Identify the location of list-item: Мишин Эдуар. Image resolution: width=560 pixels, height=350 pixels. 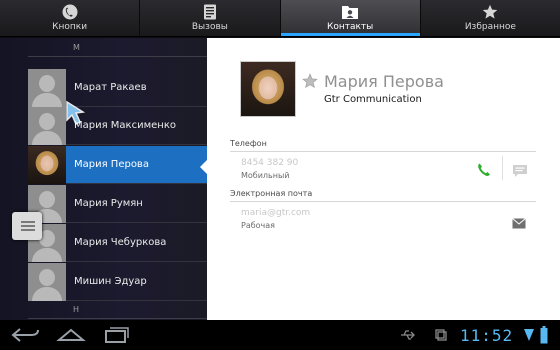
(117, 281).